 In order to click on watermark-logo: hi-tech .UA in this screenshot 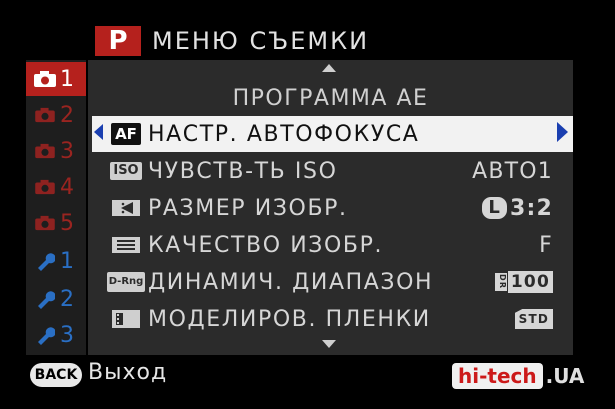, I will do `click(518, 376)`.